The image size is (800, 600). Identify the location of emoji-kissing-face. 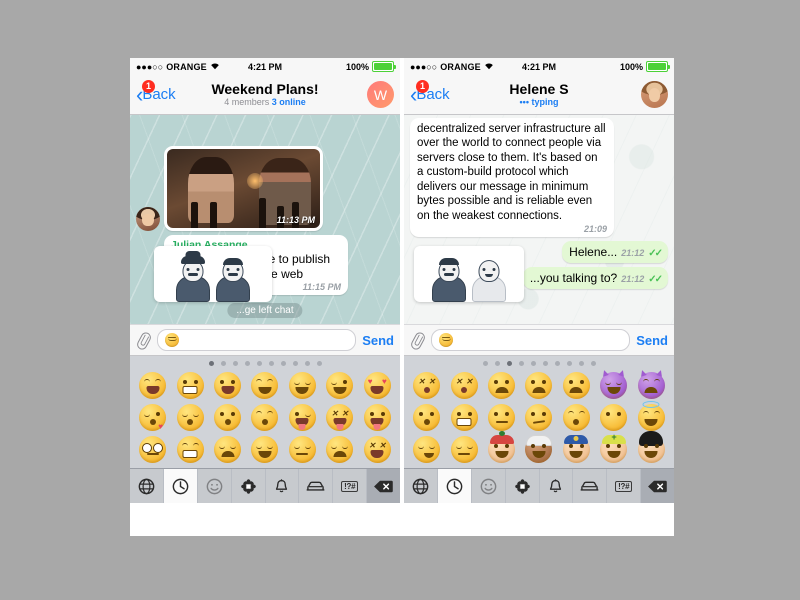
(228, 417).